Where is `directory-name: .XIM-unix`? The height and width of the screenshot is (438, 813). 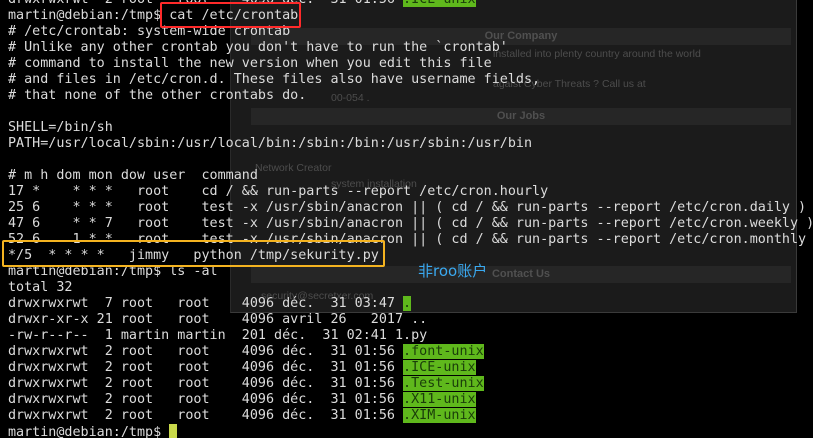
directory-name: .XIM-unix is located at coordinates (439, 415).